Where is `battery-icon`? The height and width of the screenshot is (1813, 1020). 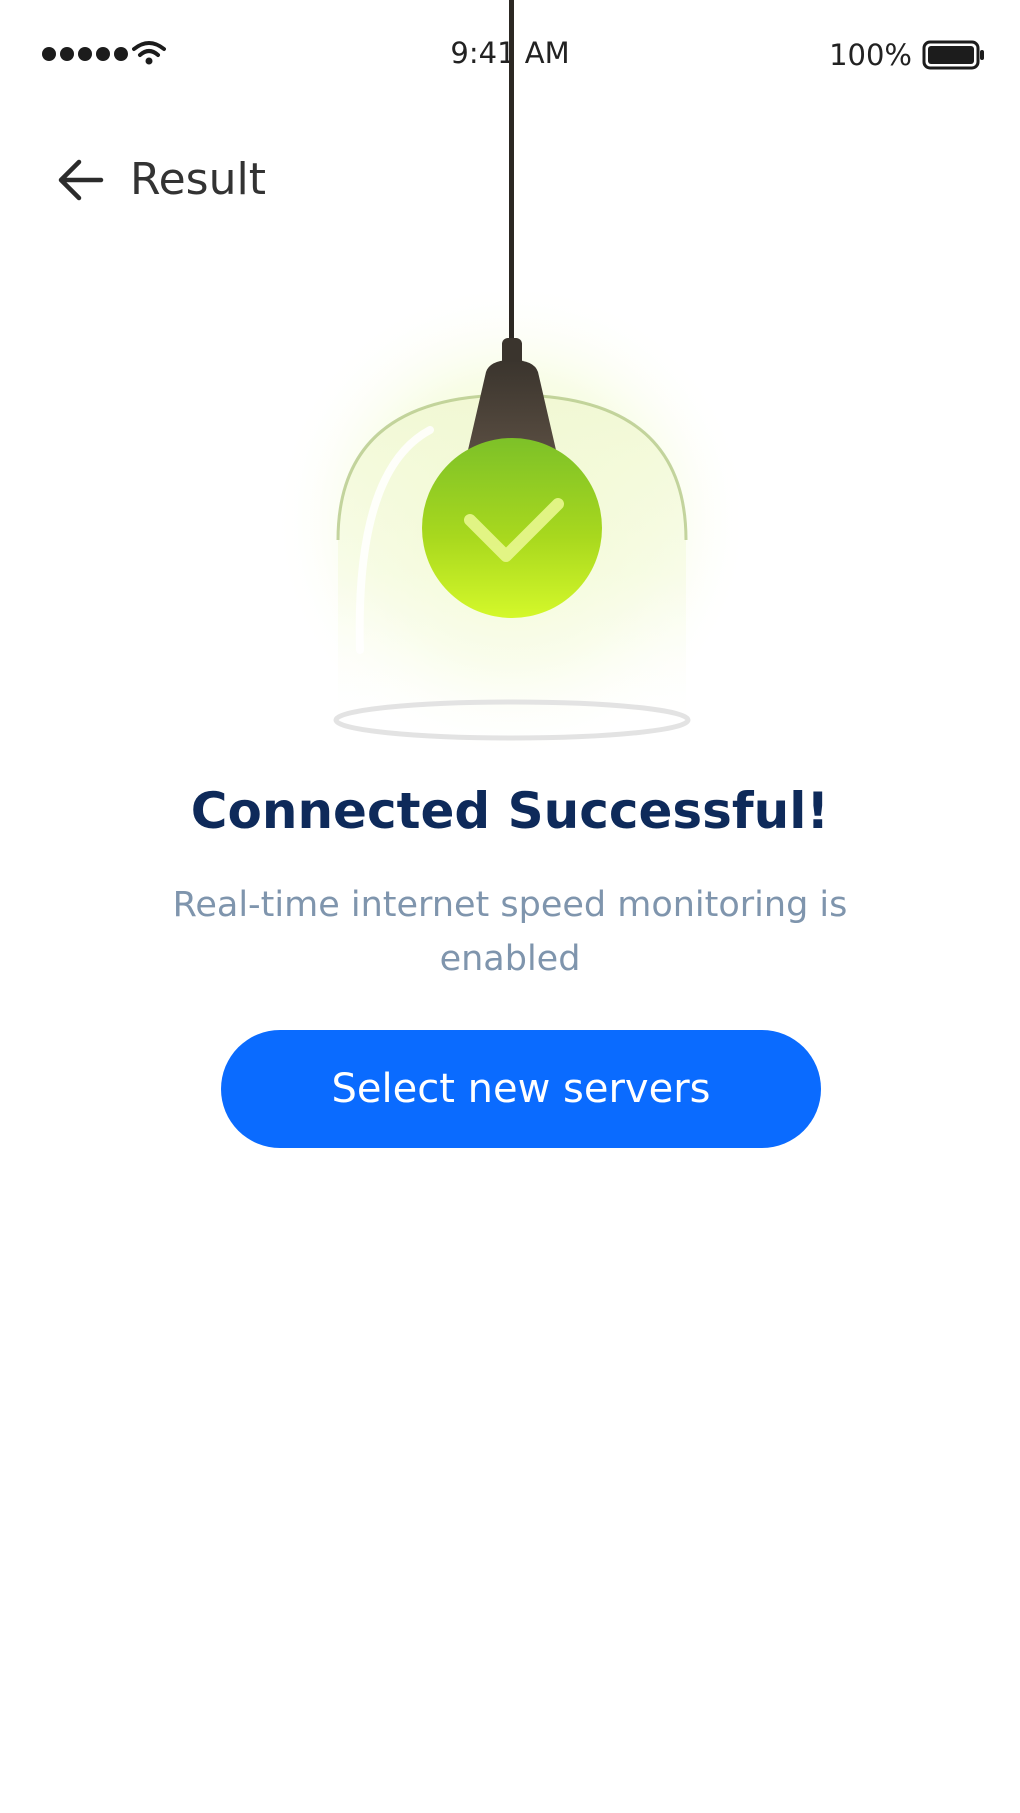 battery-icon is located at coordinates (953, 55).